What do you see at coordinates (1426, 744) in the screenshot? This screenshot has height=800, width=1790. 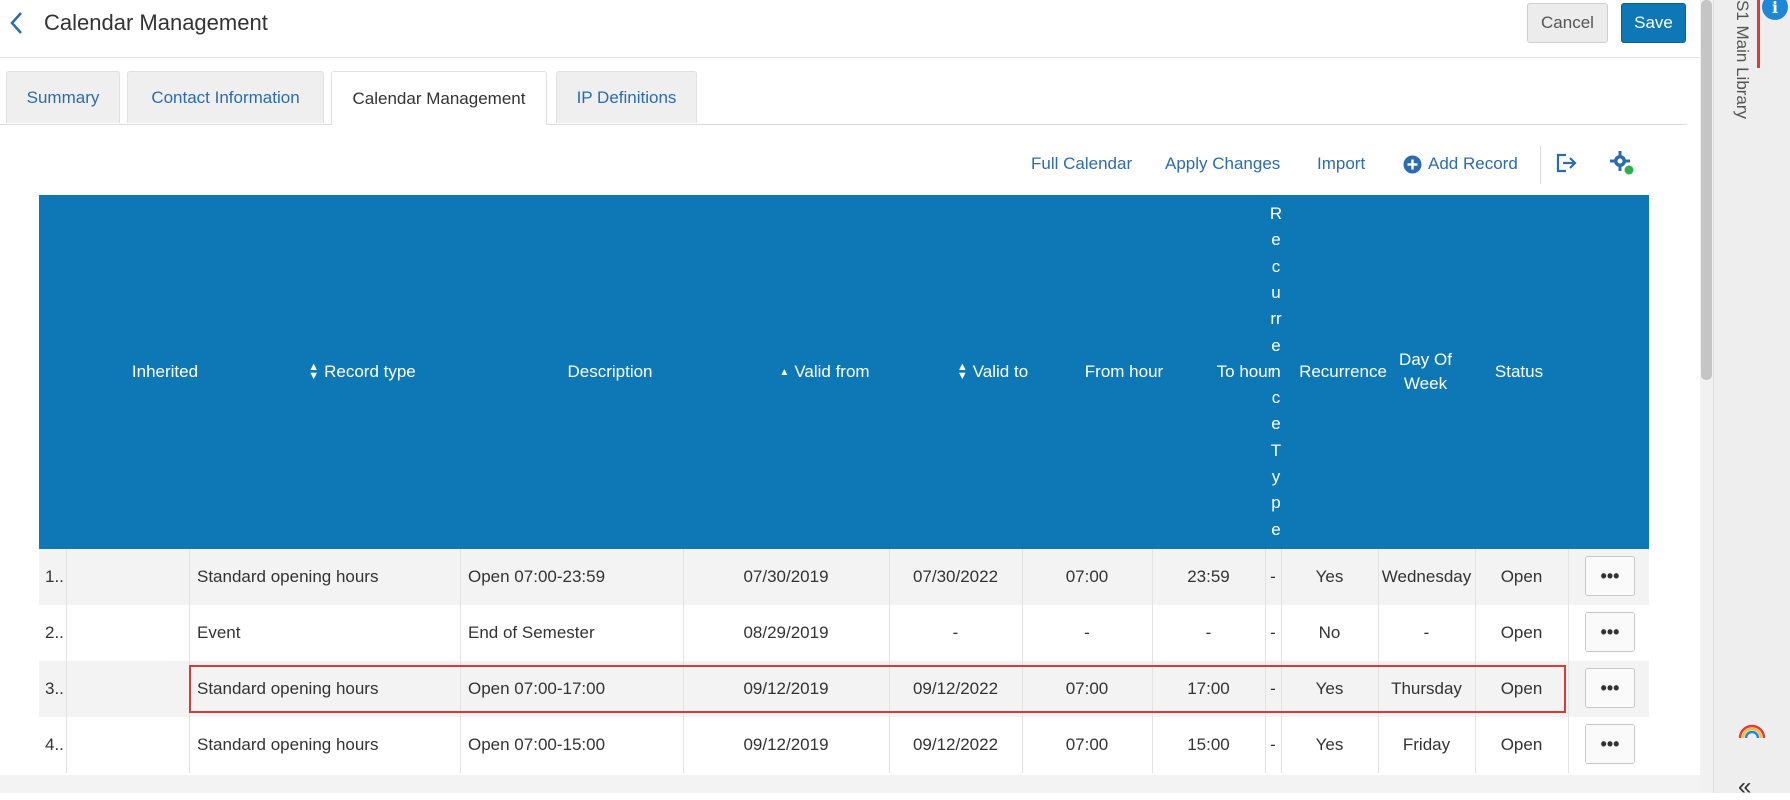 I see `cell-day-of-week: Friday` at bounding box center [1426, 744].